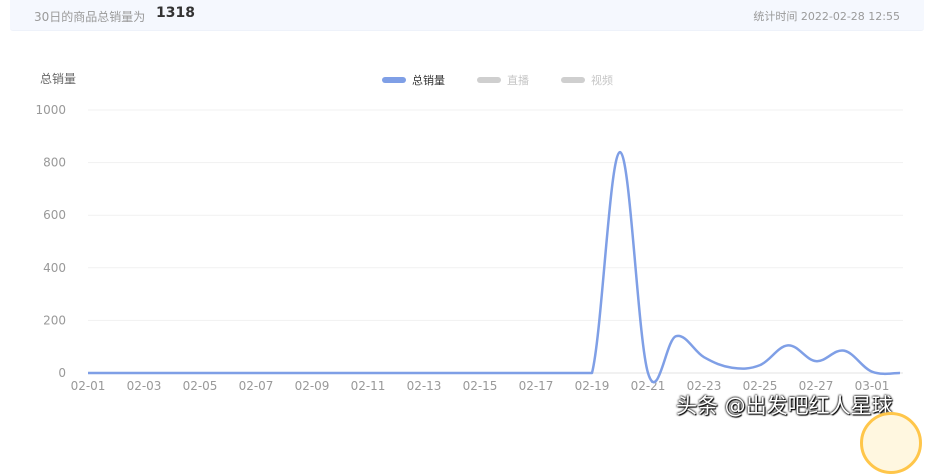  Describe the element at coordinates (536, 386) in the screenshot. I see `x-tick-label: 02-17` at that location.